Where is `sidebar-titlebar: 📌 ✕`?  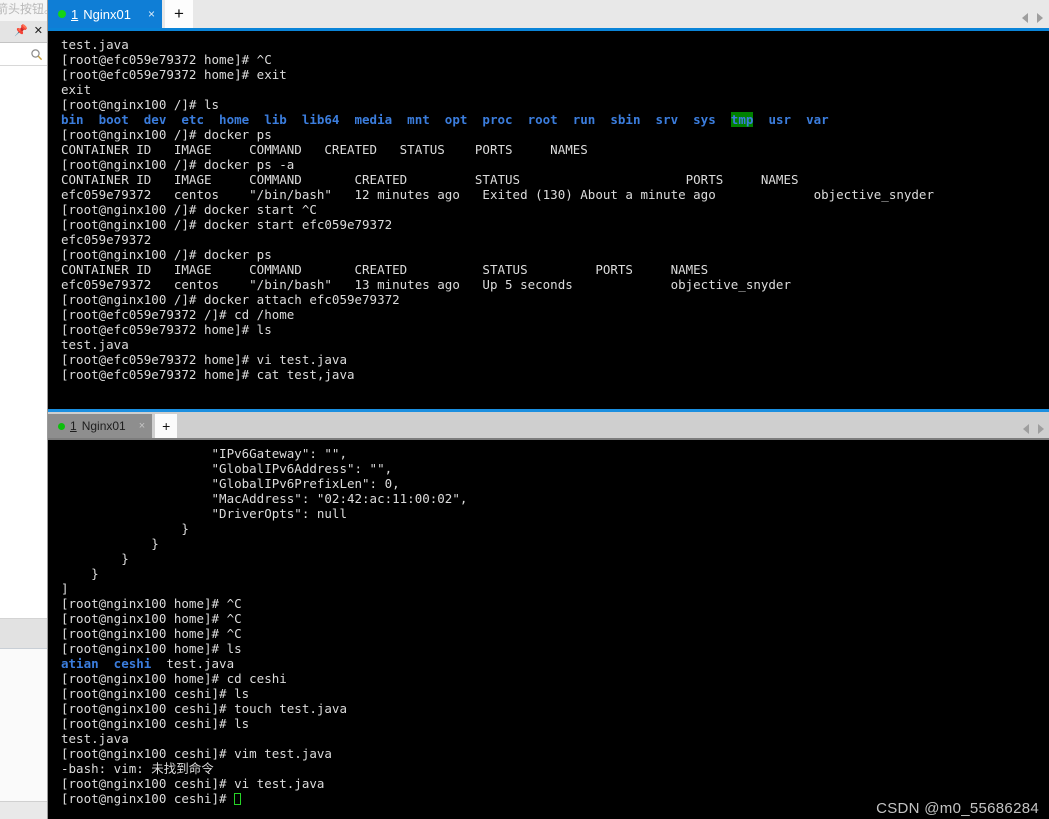 sidebar-titlebar: 📌 ✕ is located at coordinates (23, 32).